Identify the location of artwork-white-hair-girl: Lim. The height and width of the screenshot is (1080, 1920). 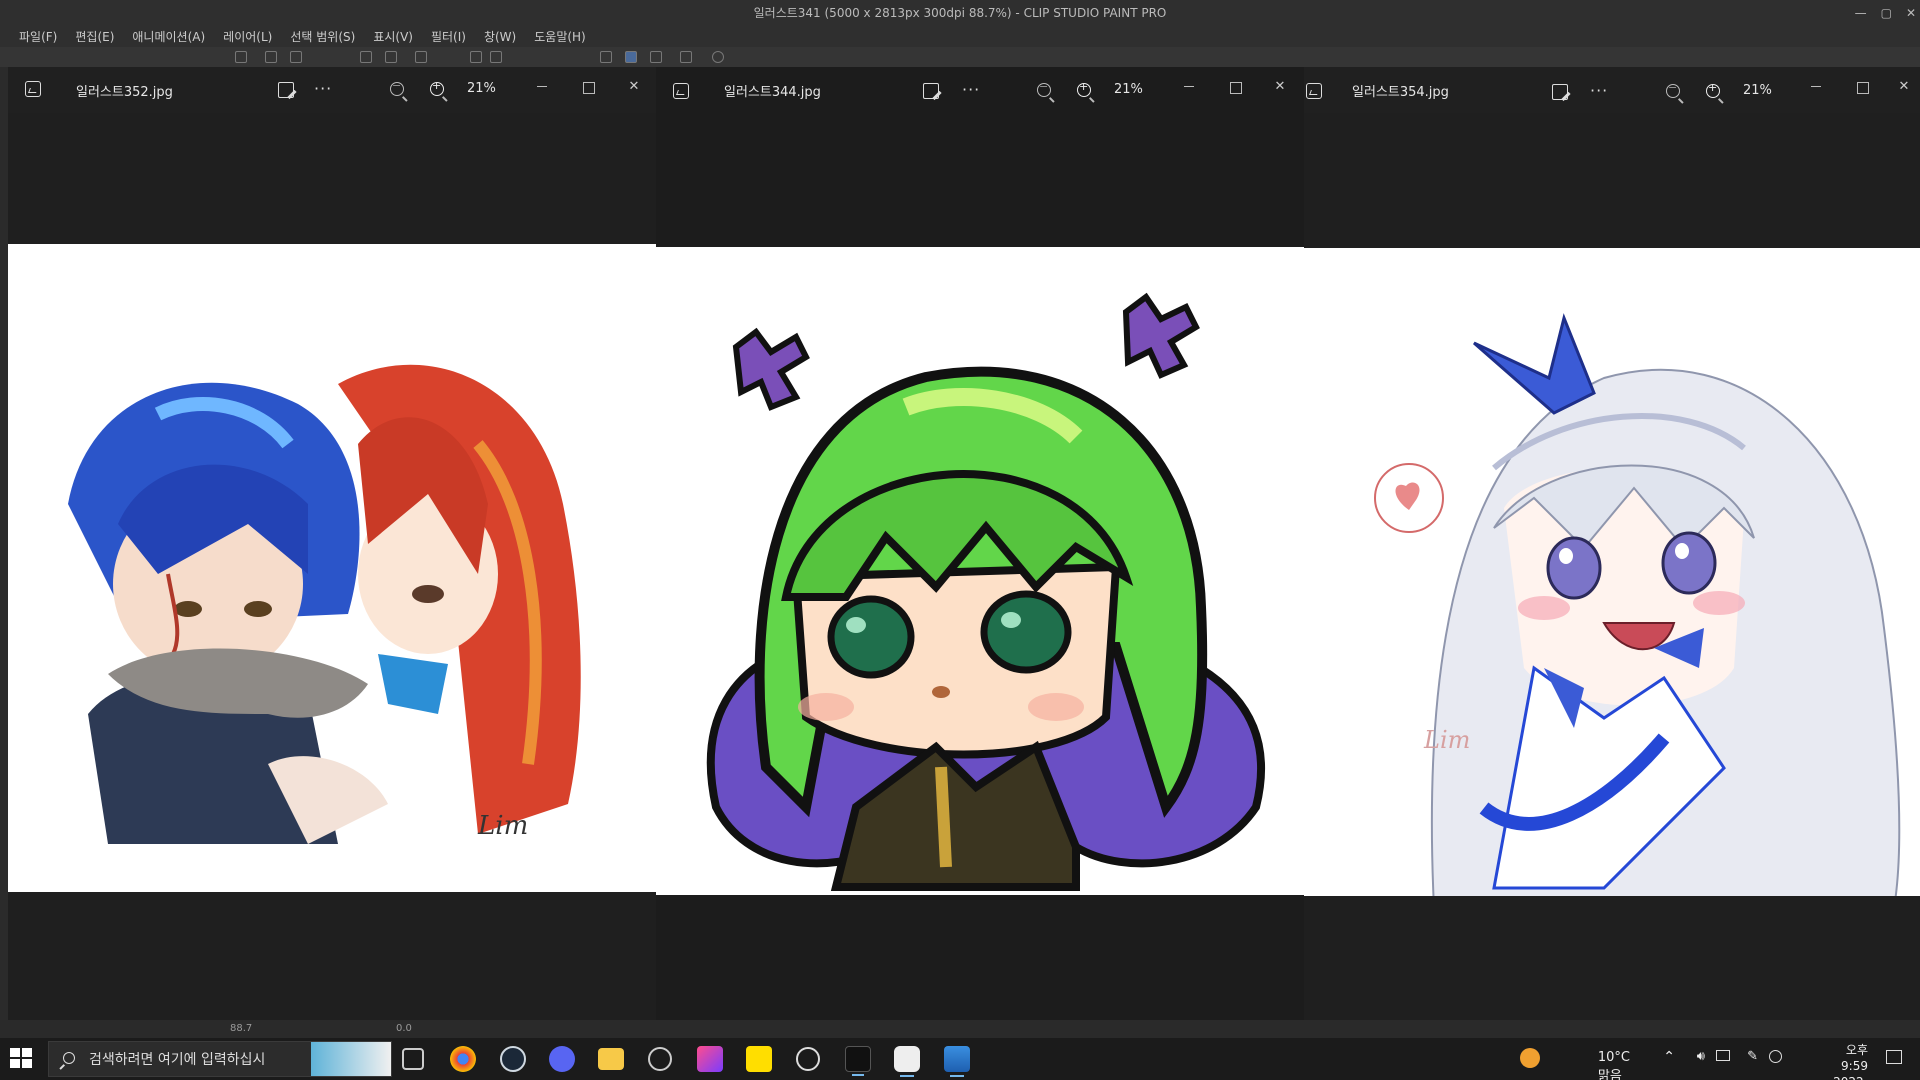
(1637, 604).